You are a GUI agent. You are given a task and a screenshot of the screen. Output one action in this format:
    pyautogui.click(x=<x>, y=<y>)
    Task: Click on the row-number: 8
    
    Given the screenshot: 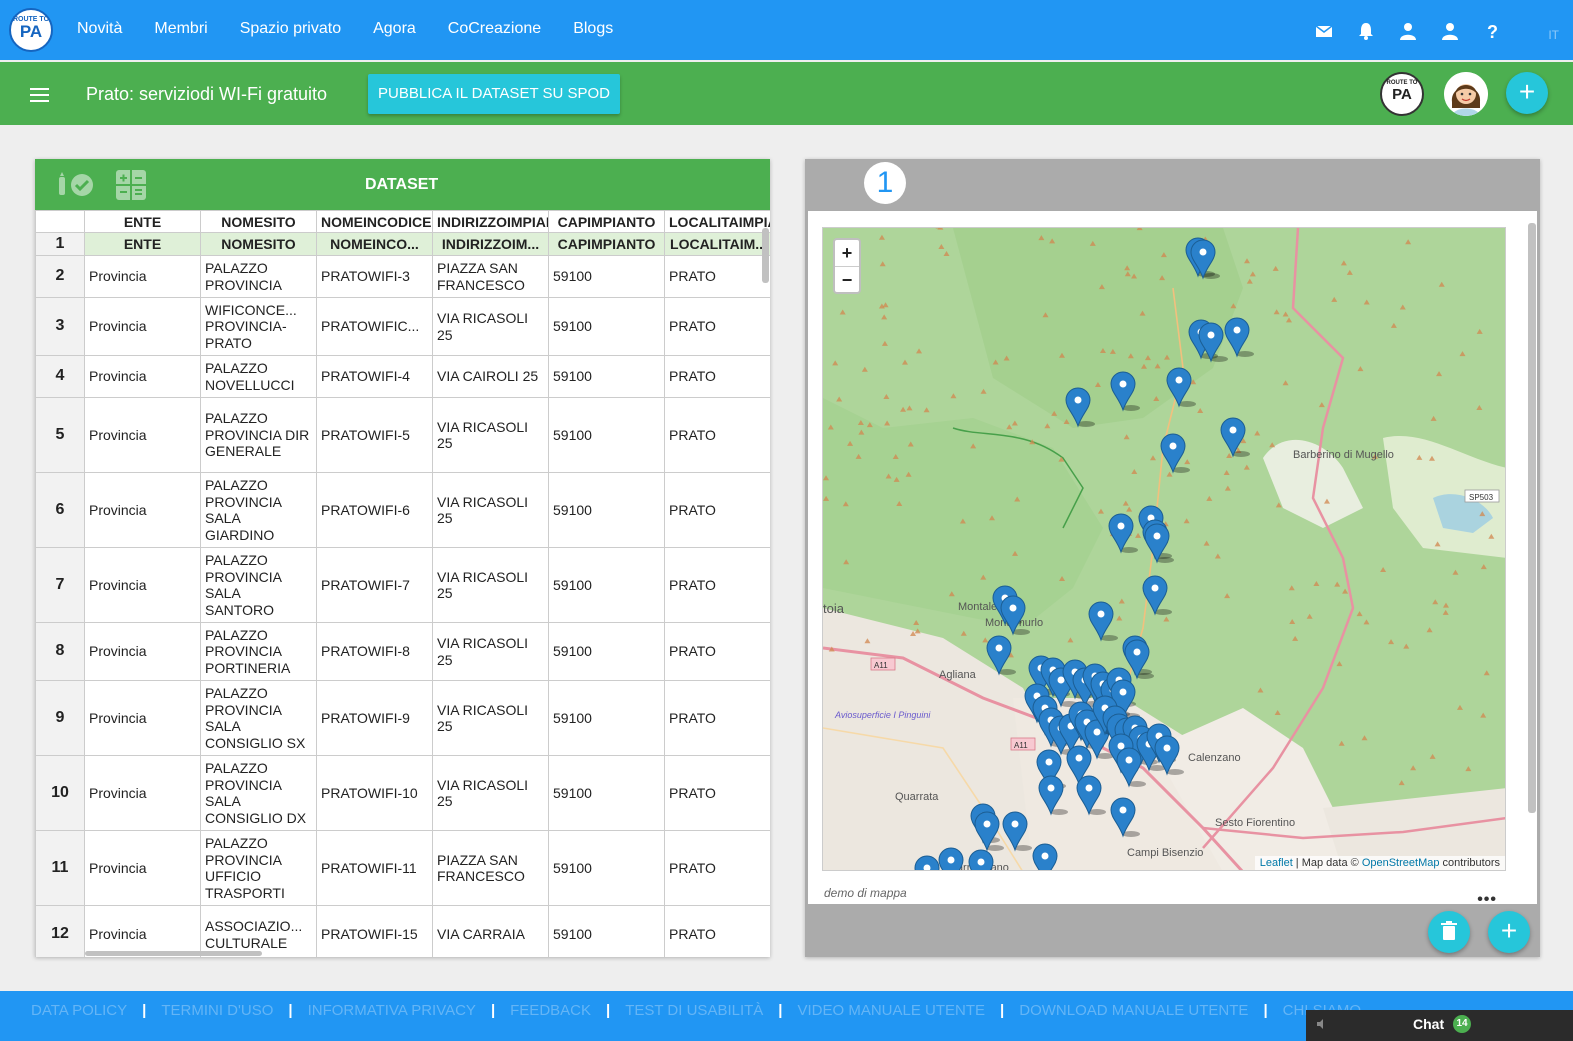 What is the action you would take?
    pyautogui.click(x=60, y=651)
    